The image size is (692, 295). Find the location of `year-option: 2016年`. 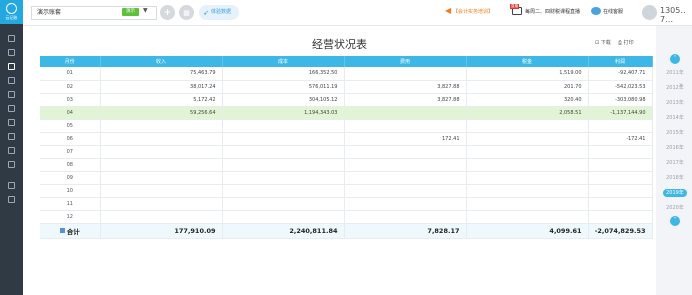

year-option: 2016年 is located at coordinates (675, 148).